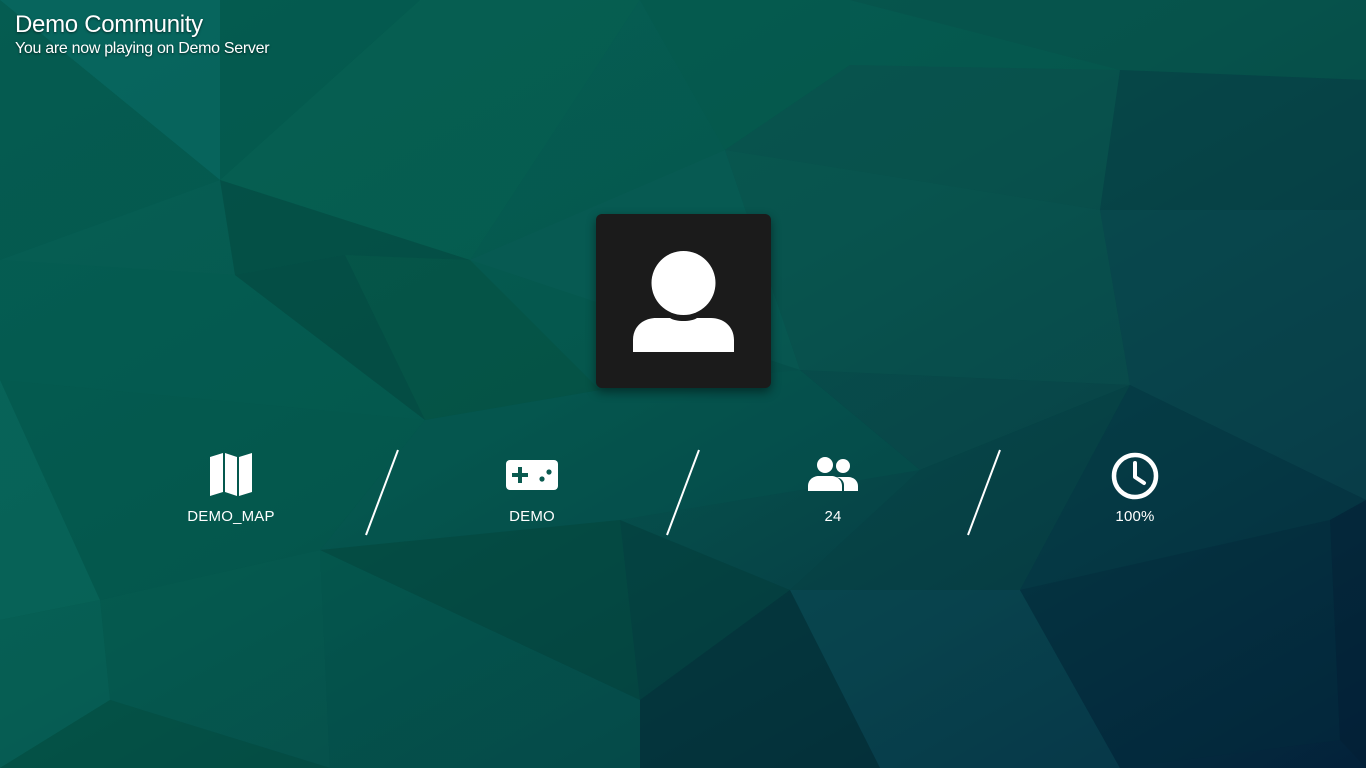 This screenshot has width=1366, height=768. What do you see at coordinates (833, 516) in the screenshot?
I see `player-count: 24` at bounding box center [833, 516].